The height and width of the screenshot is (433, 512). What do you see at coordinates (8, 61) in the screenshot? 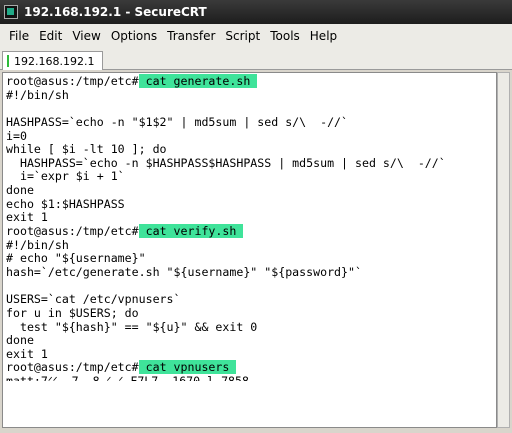
I see `connected-status-icon` at bounding box center [8, 61].